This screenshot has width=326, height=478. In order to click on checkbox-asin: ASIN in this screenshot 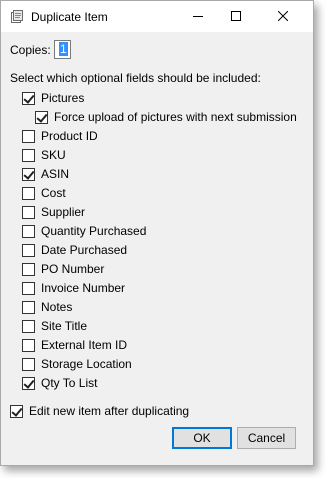, I will do `click(45, 174)`.